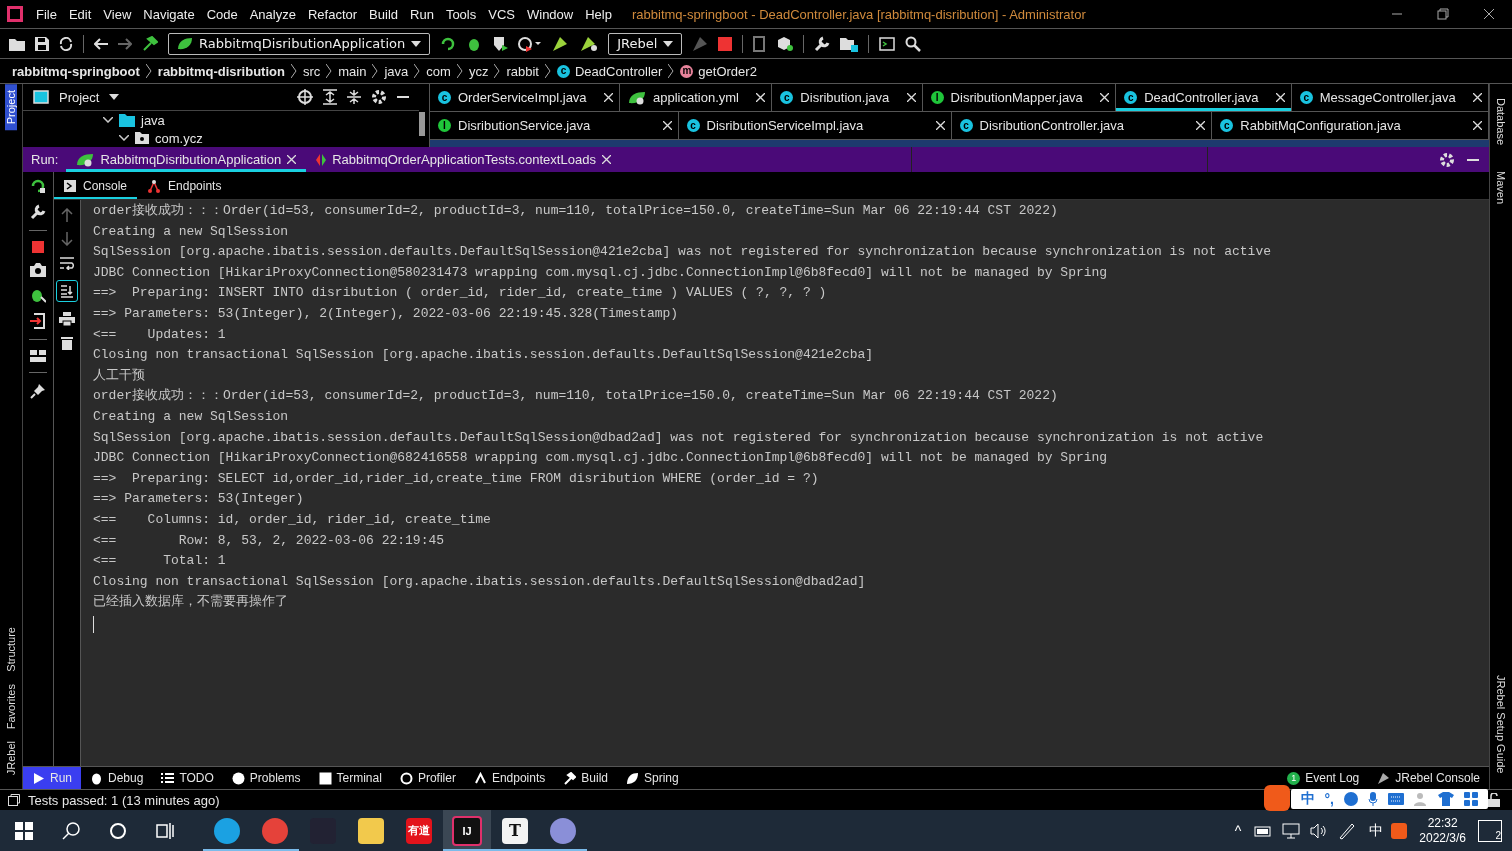 The height and width of the screenshot is (851, 1512). What do you see at coordinates (887, 43) in the screenshot?
I see `terminal-window-icon` at bounding box center [887, 43].